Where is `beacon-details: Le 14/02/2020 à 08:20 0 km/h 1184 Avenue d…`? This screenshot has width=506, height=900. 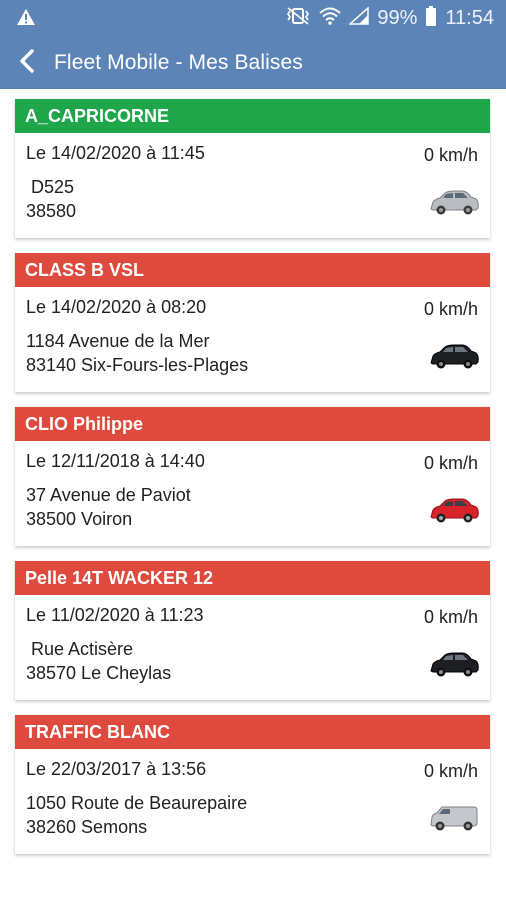 beacon-details: Le 14/02/2020 à 08:20 0 km/h 1184 Avenue d… is located at coordinates (252, 339).